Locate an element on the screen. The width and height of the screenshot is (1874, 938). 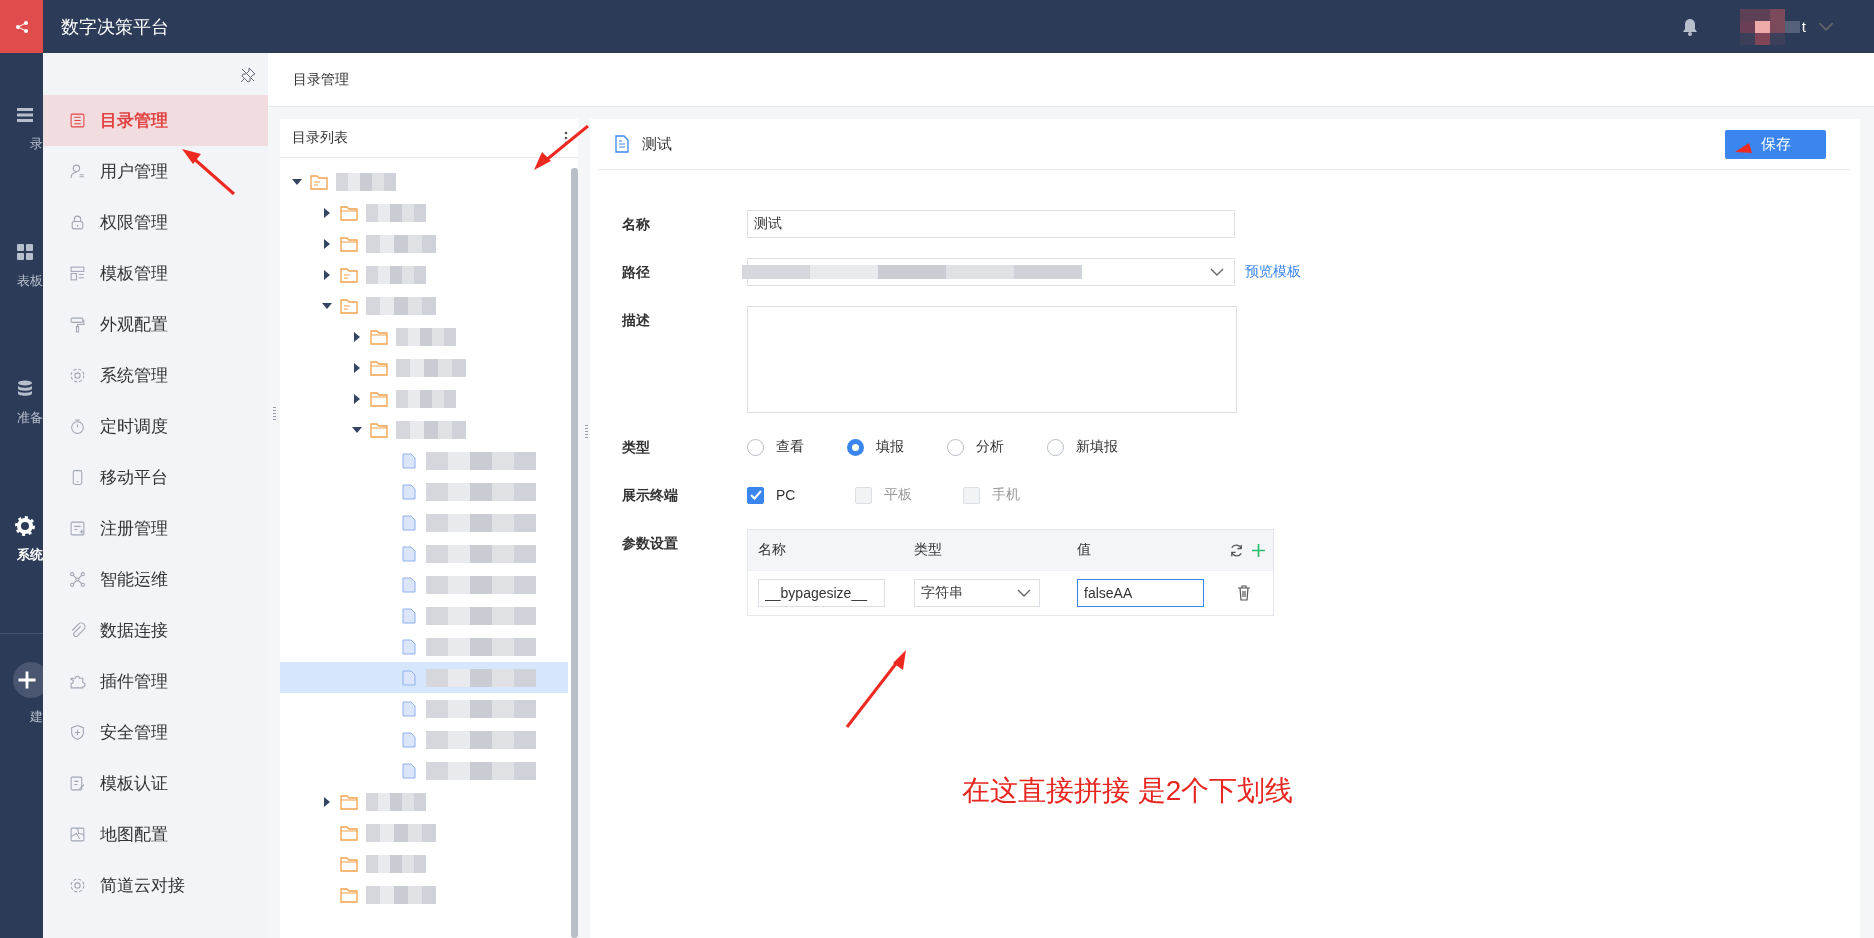
nav-item: 用户管理 is located at coordinates (155, 171).